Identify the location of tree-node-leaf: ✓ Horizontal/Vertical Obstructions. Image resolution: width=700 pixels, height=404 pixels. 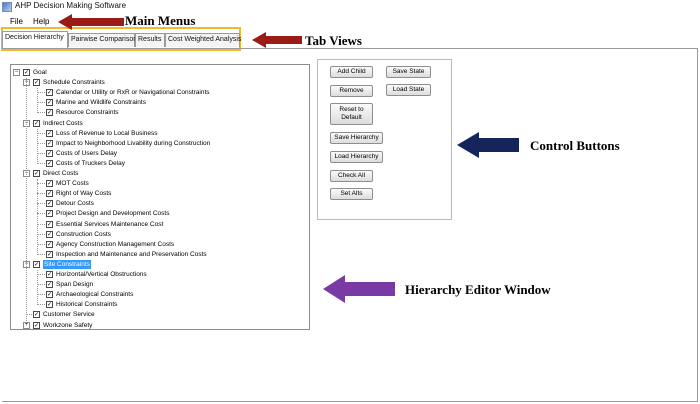
(167, 275).